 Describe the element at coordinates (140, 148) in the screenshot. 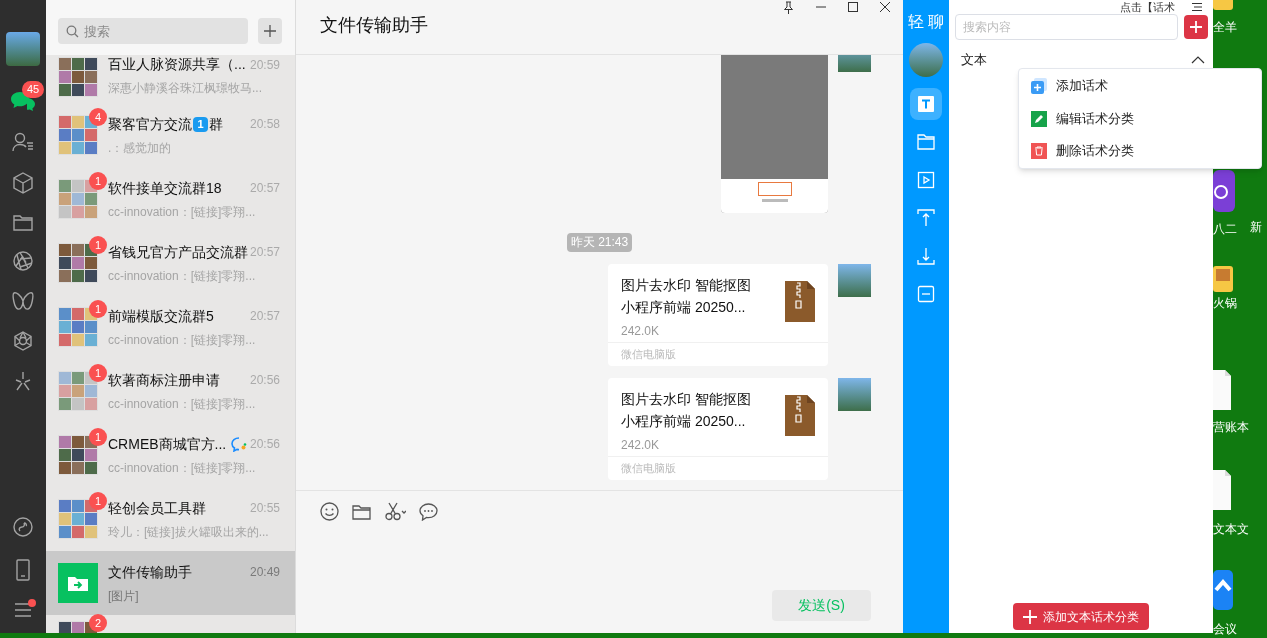

I see `chat-preview: .：感觉加的` at that location.